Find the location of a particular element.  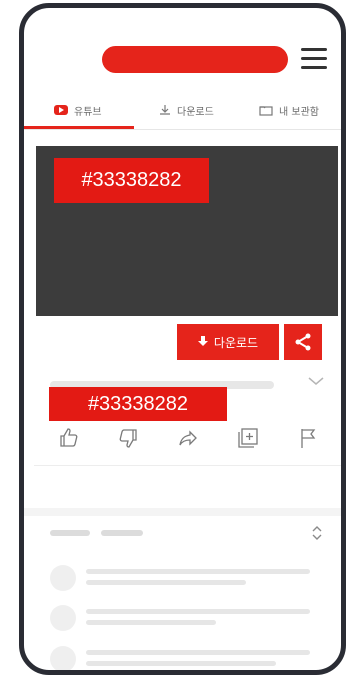

tab-youtube-label: 유튜브 is located at coordinates (88, 112).